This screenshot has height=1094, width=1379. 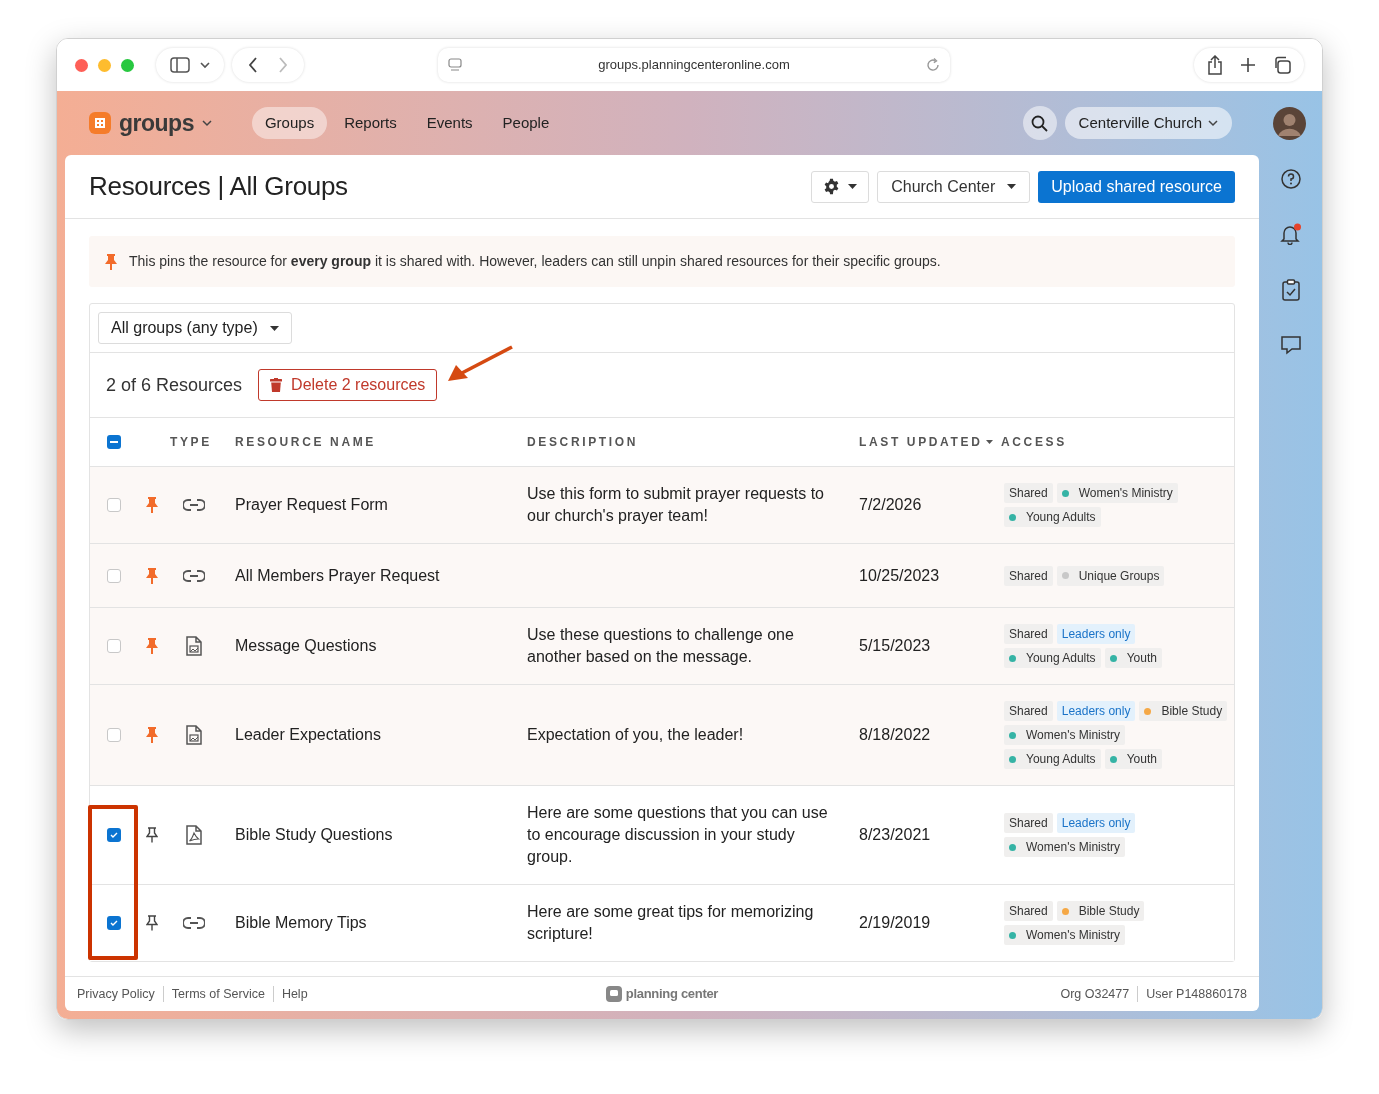 I want to click on footer-link: Help, so click(x=294, y=994).